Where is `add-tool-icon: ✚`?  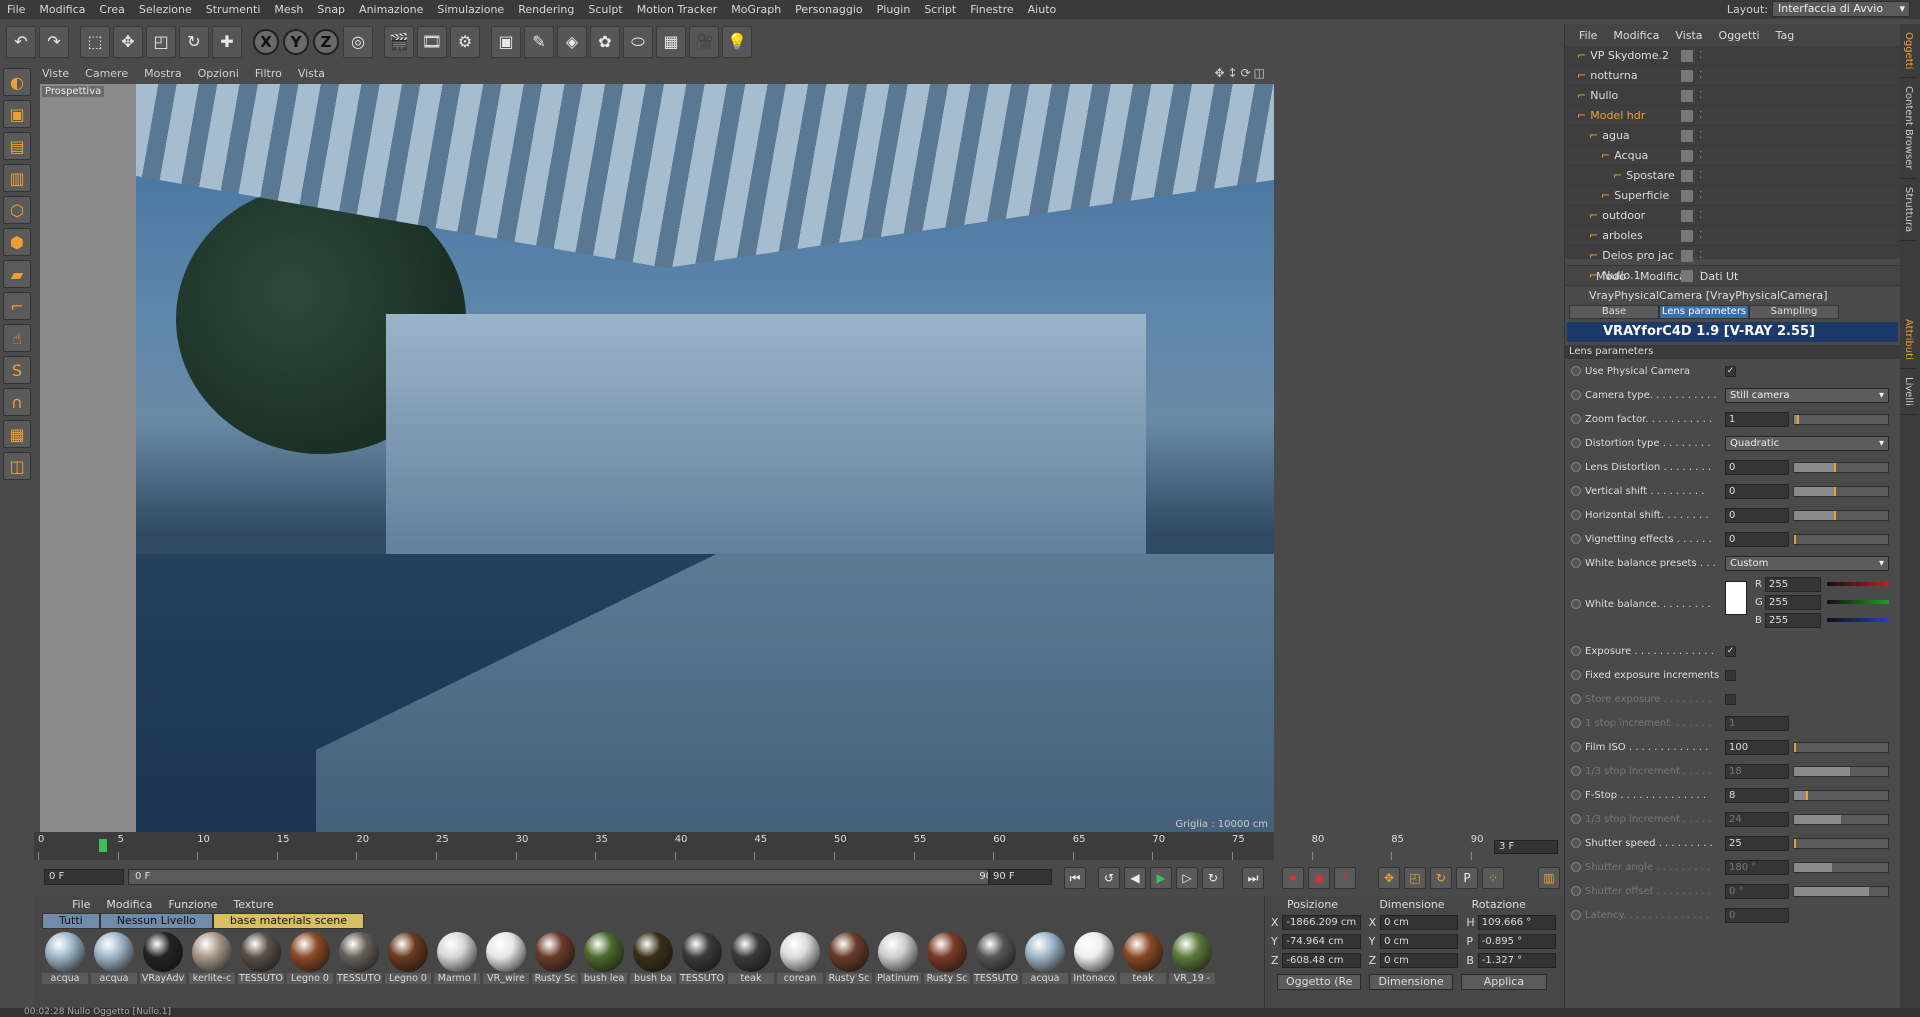
add-tool-icon: ✚ is located at coordinates (227, 41).